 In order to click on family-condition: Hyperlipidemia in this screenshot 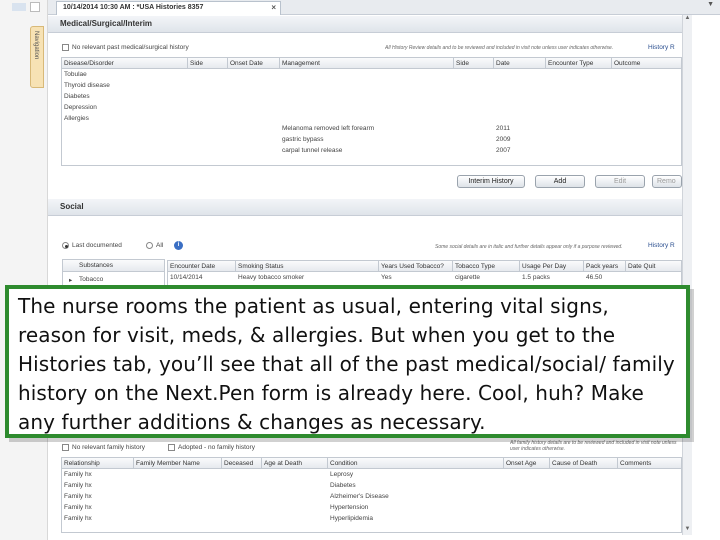, I will do `click(351, 518)`.